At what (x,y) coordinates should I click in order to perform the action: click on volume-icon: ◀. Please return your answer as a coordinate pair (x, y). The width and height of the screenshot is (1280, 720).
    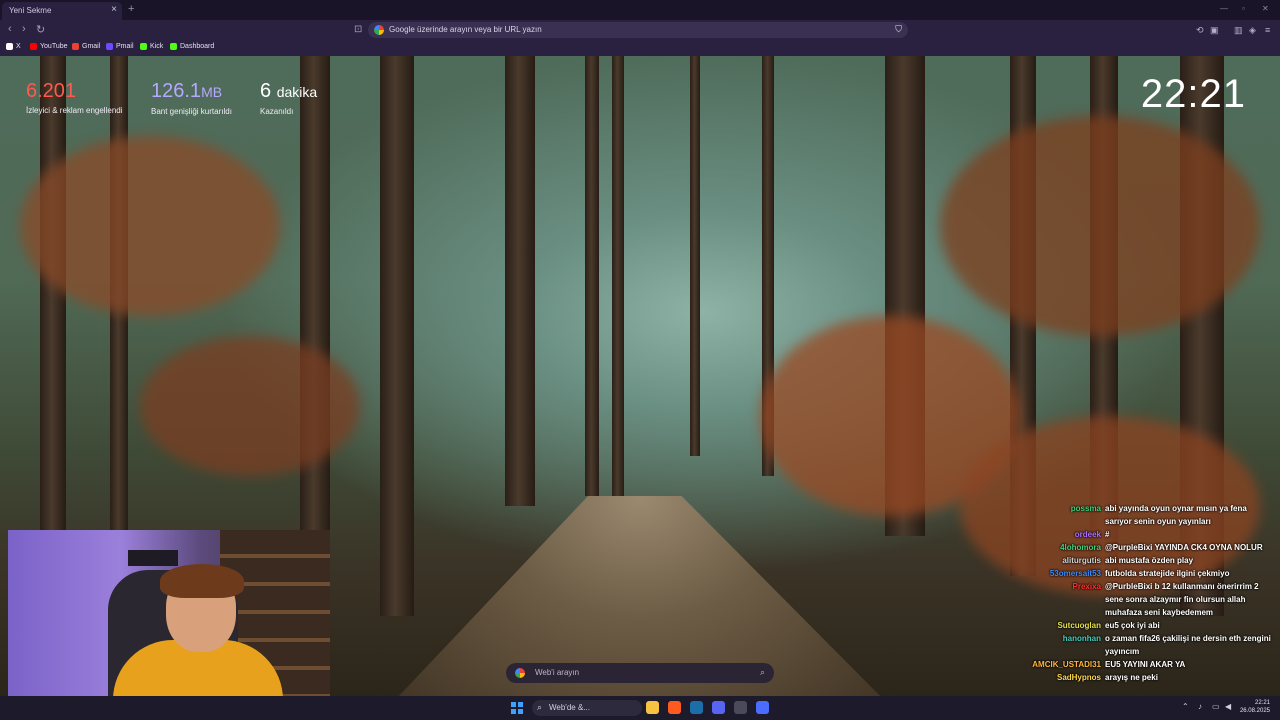
    Looking at the image, I should click on (1228, 706).